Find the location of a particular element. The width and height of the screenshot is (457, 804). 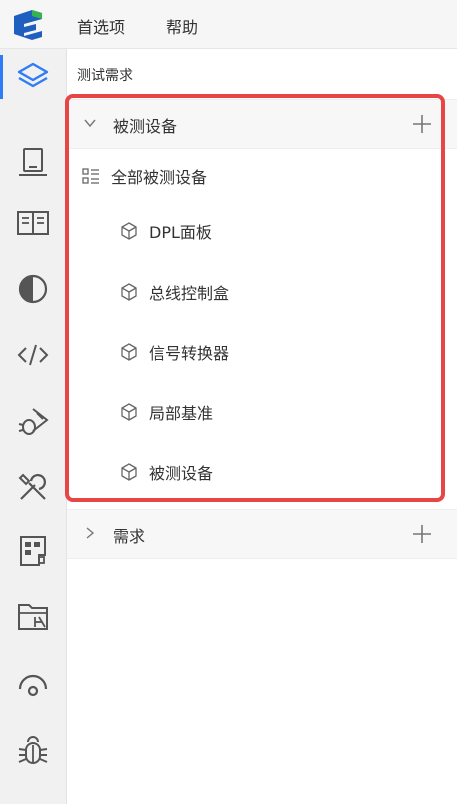

tree-item-label: 局部基准 is located at coordinates (181, 413).